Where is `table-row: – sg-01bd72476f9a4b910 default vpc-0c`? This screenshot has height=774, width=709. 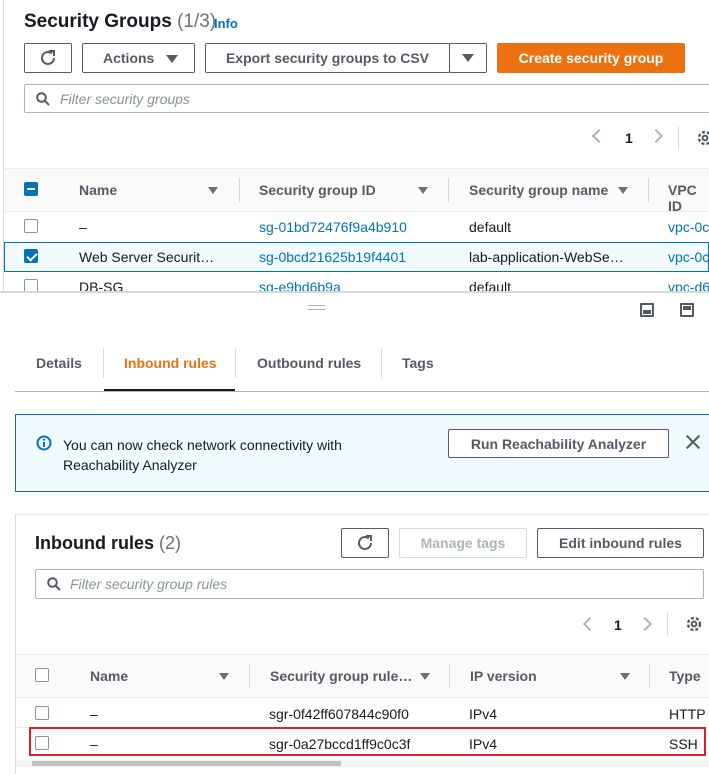 table-row: – sg-01bd72476f9a4b910 default vpc-0c is located at coordinates (356, 227).